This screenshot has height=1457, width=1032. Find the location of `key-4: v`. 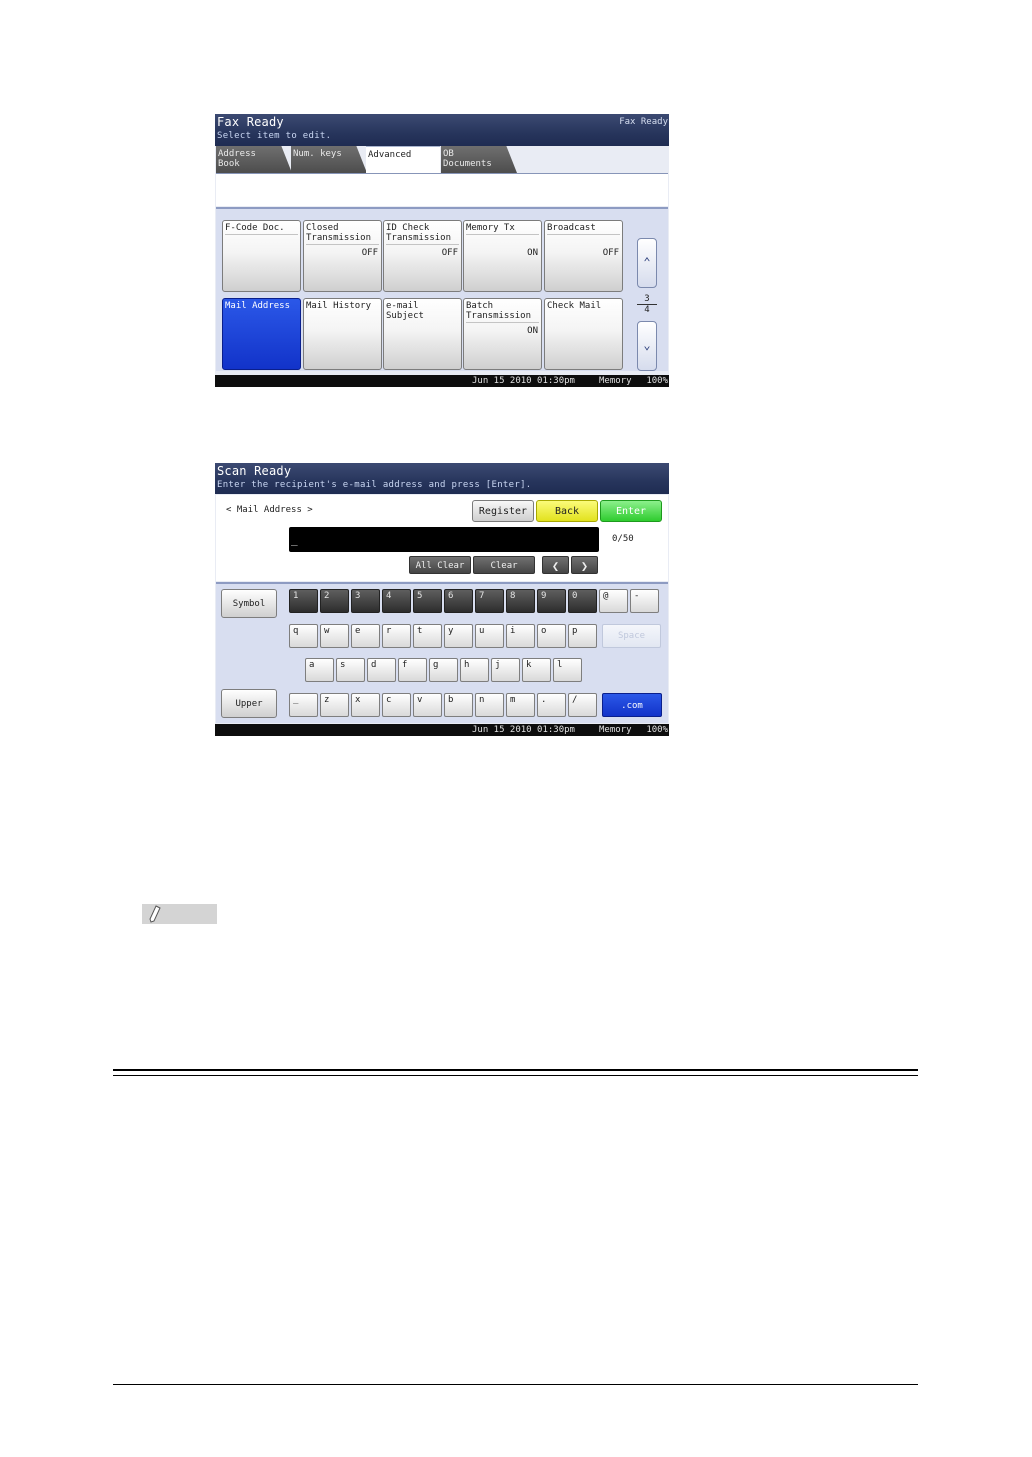

key-4: v is located at coordinates (427, 705).